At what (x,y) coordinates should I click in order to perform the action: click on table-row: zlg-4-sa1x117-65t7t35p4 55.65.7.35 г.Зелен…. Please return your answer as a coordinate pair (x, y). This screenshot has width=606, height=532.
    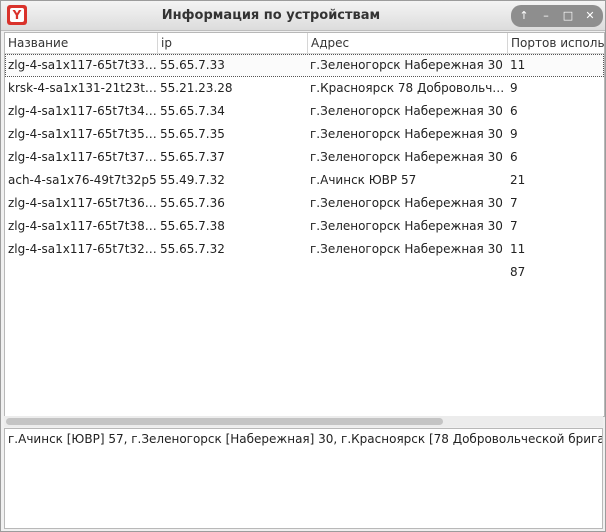
    Looking at the image, I should click on (304, 134).